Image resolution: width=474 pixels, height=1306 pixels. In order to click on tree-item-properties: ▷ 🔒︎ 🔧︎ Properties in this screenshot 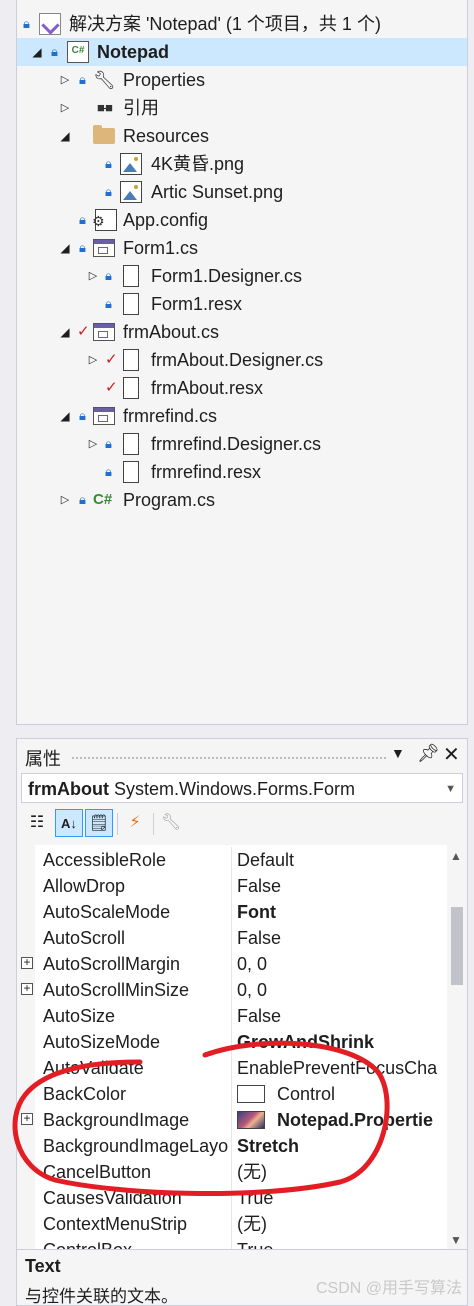, I will do `click(242, 80)`.